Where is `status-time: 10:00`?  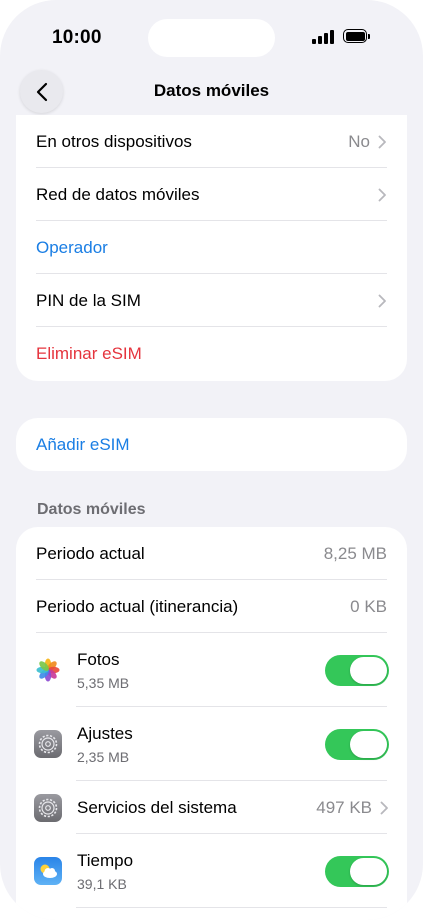 status-time: 10:00 is located at coordinates (77, 37).